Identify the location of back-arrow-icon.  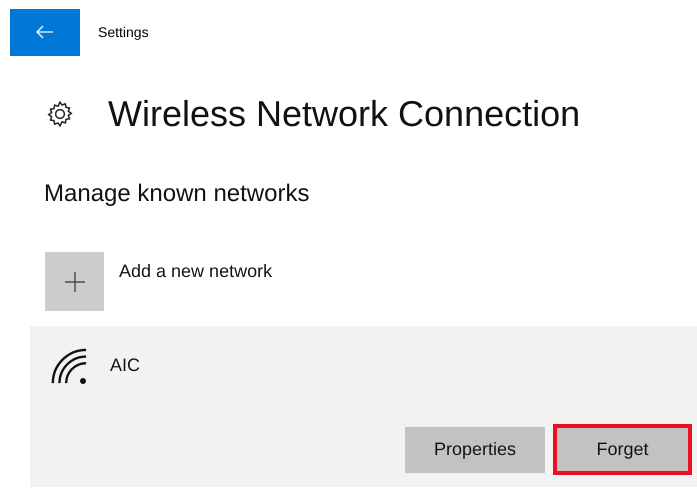
(45, 32).